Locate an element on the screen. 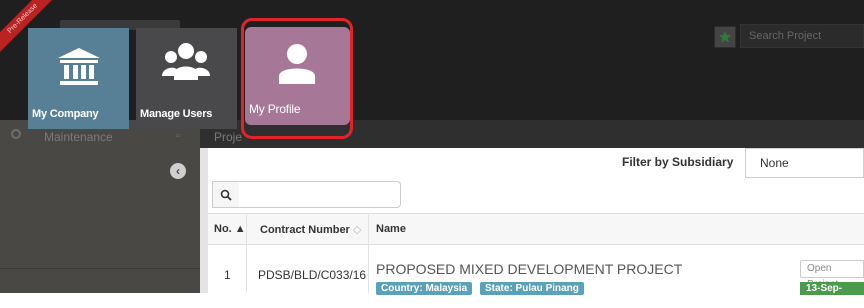 This screenshot has width=864, height=308. highlight-box is located at coordinates (297, 78).